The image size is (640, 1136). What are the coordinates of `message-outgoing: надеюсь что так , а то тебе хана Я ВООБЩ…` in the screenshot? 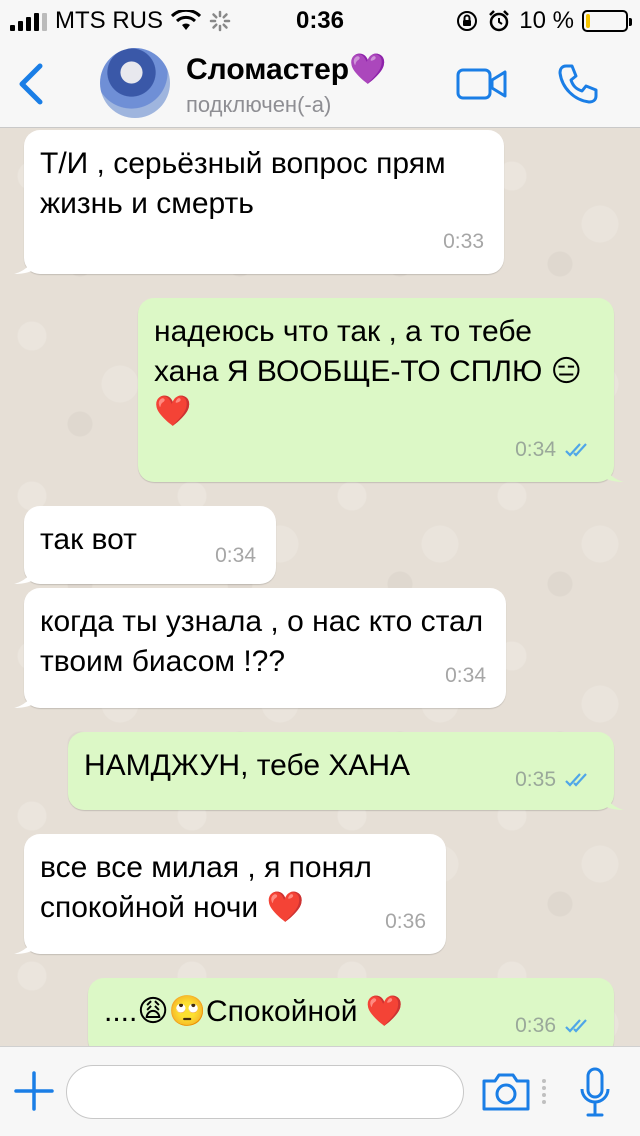 It's located at (381, 390).